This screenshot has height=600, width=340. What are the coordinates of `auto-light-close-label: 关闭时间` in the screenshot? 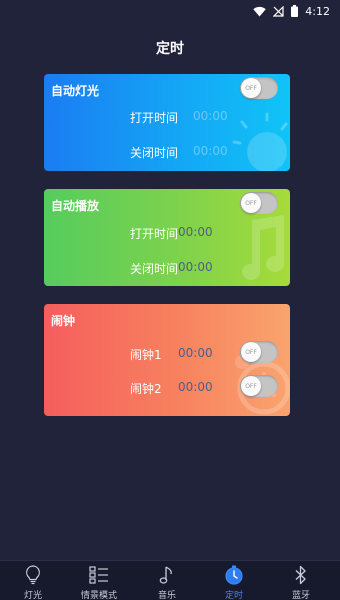 It's located at (154, 153).